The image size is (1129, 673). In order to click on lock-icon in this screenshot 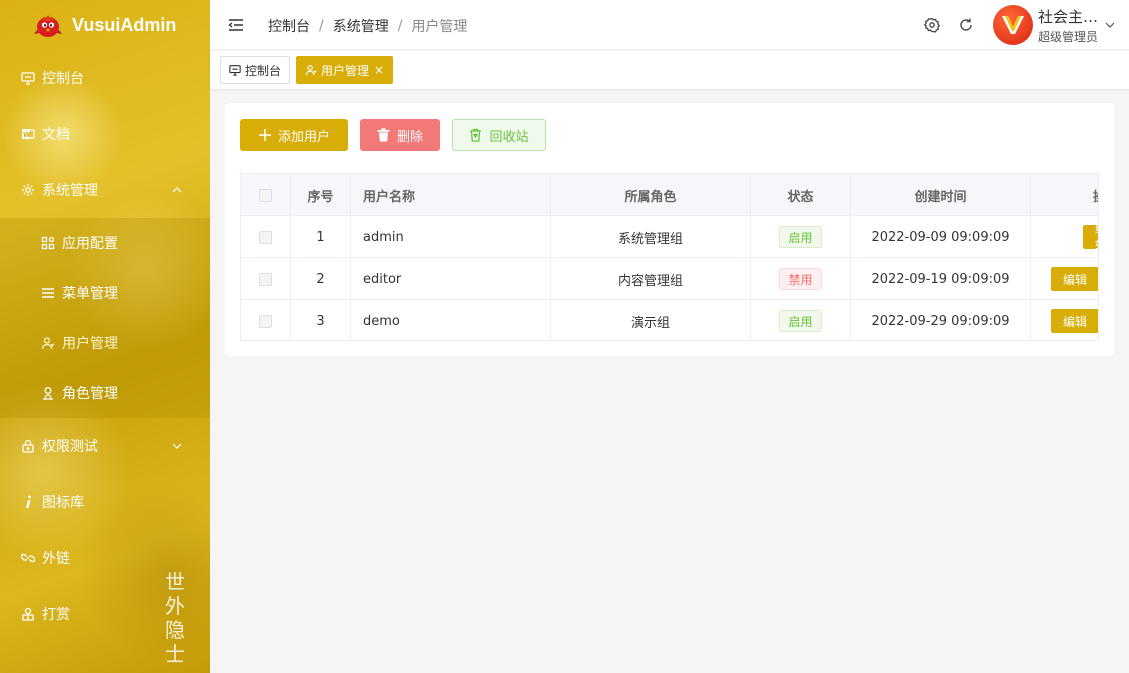, I will do `click(28, 446)`.